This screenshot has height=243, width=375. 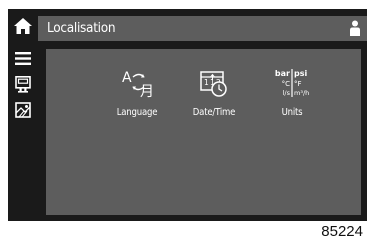 I want to click on units-celsius-text: °C, so click(x=286, y=84).